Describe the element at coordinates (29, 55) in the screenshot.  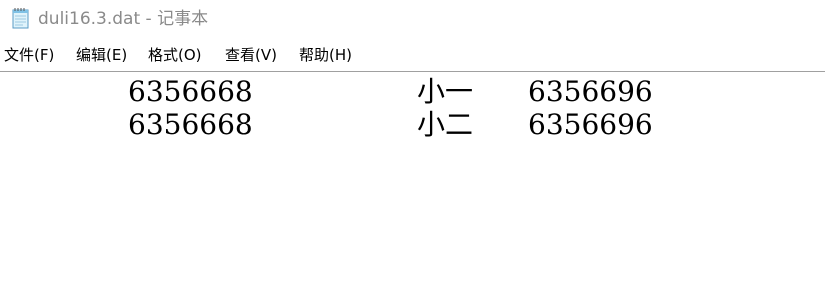
I see `menu-file: 文件(F)` at that location.